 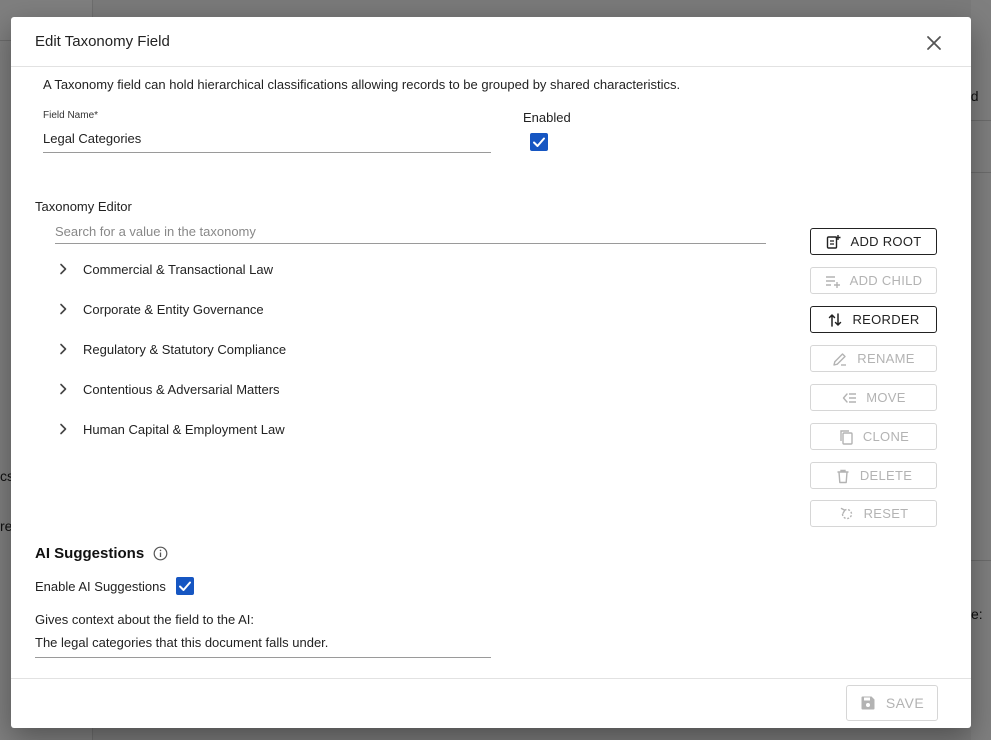 I want to click on delete-label: DELETE, so click(x=886, y=475).